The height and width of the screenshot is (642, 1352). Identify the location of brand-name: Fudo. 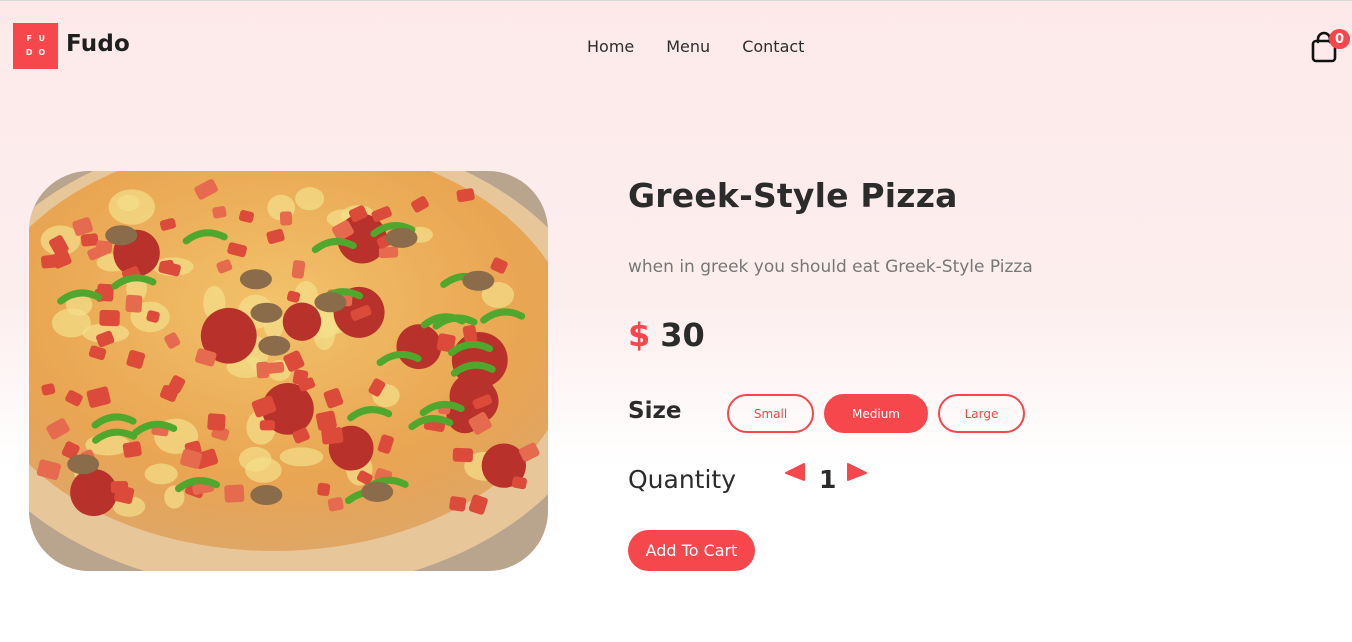
(98, 44).